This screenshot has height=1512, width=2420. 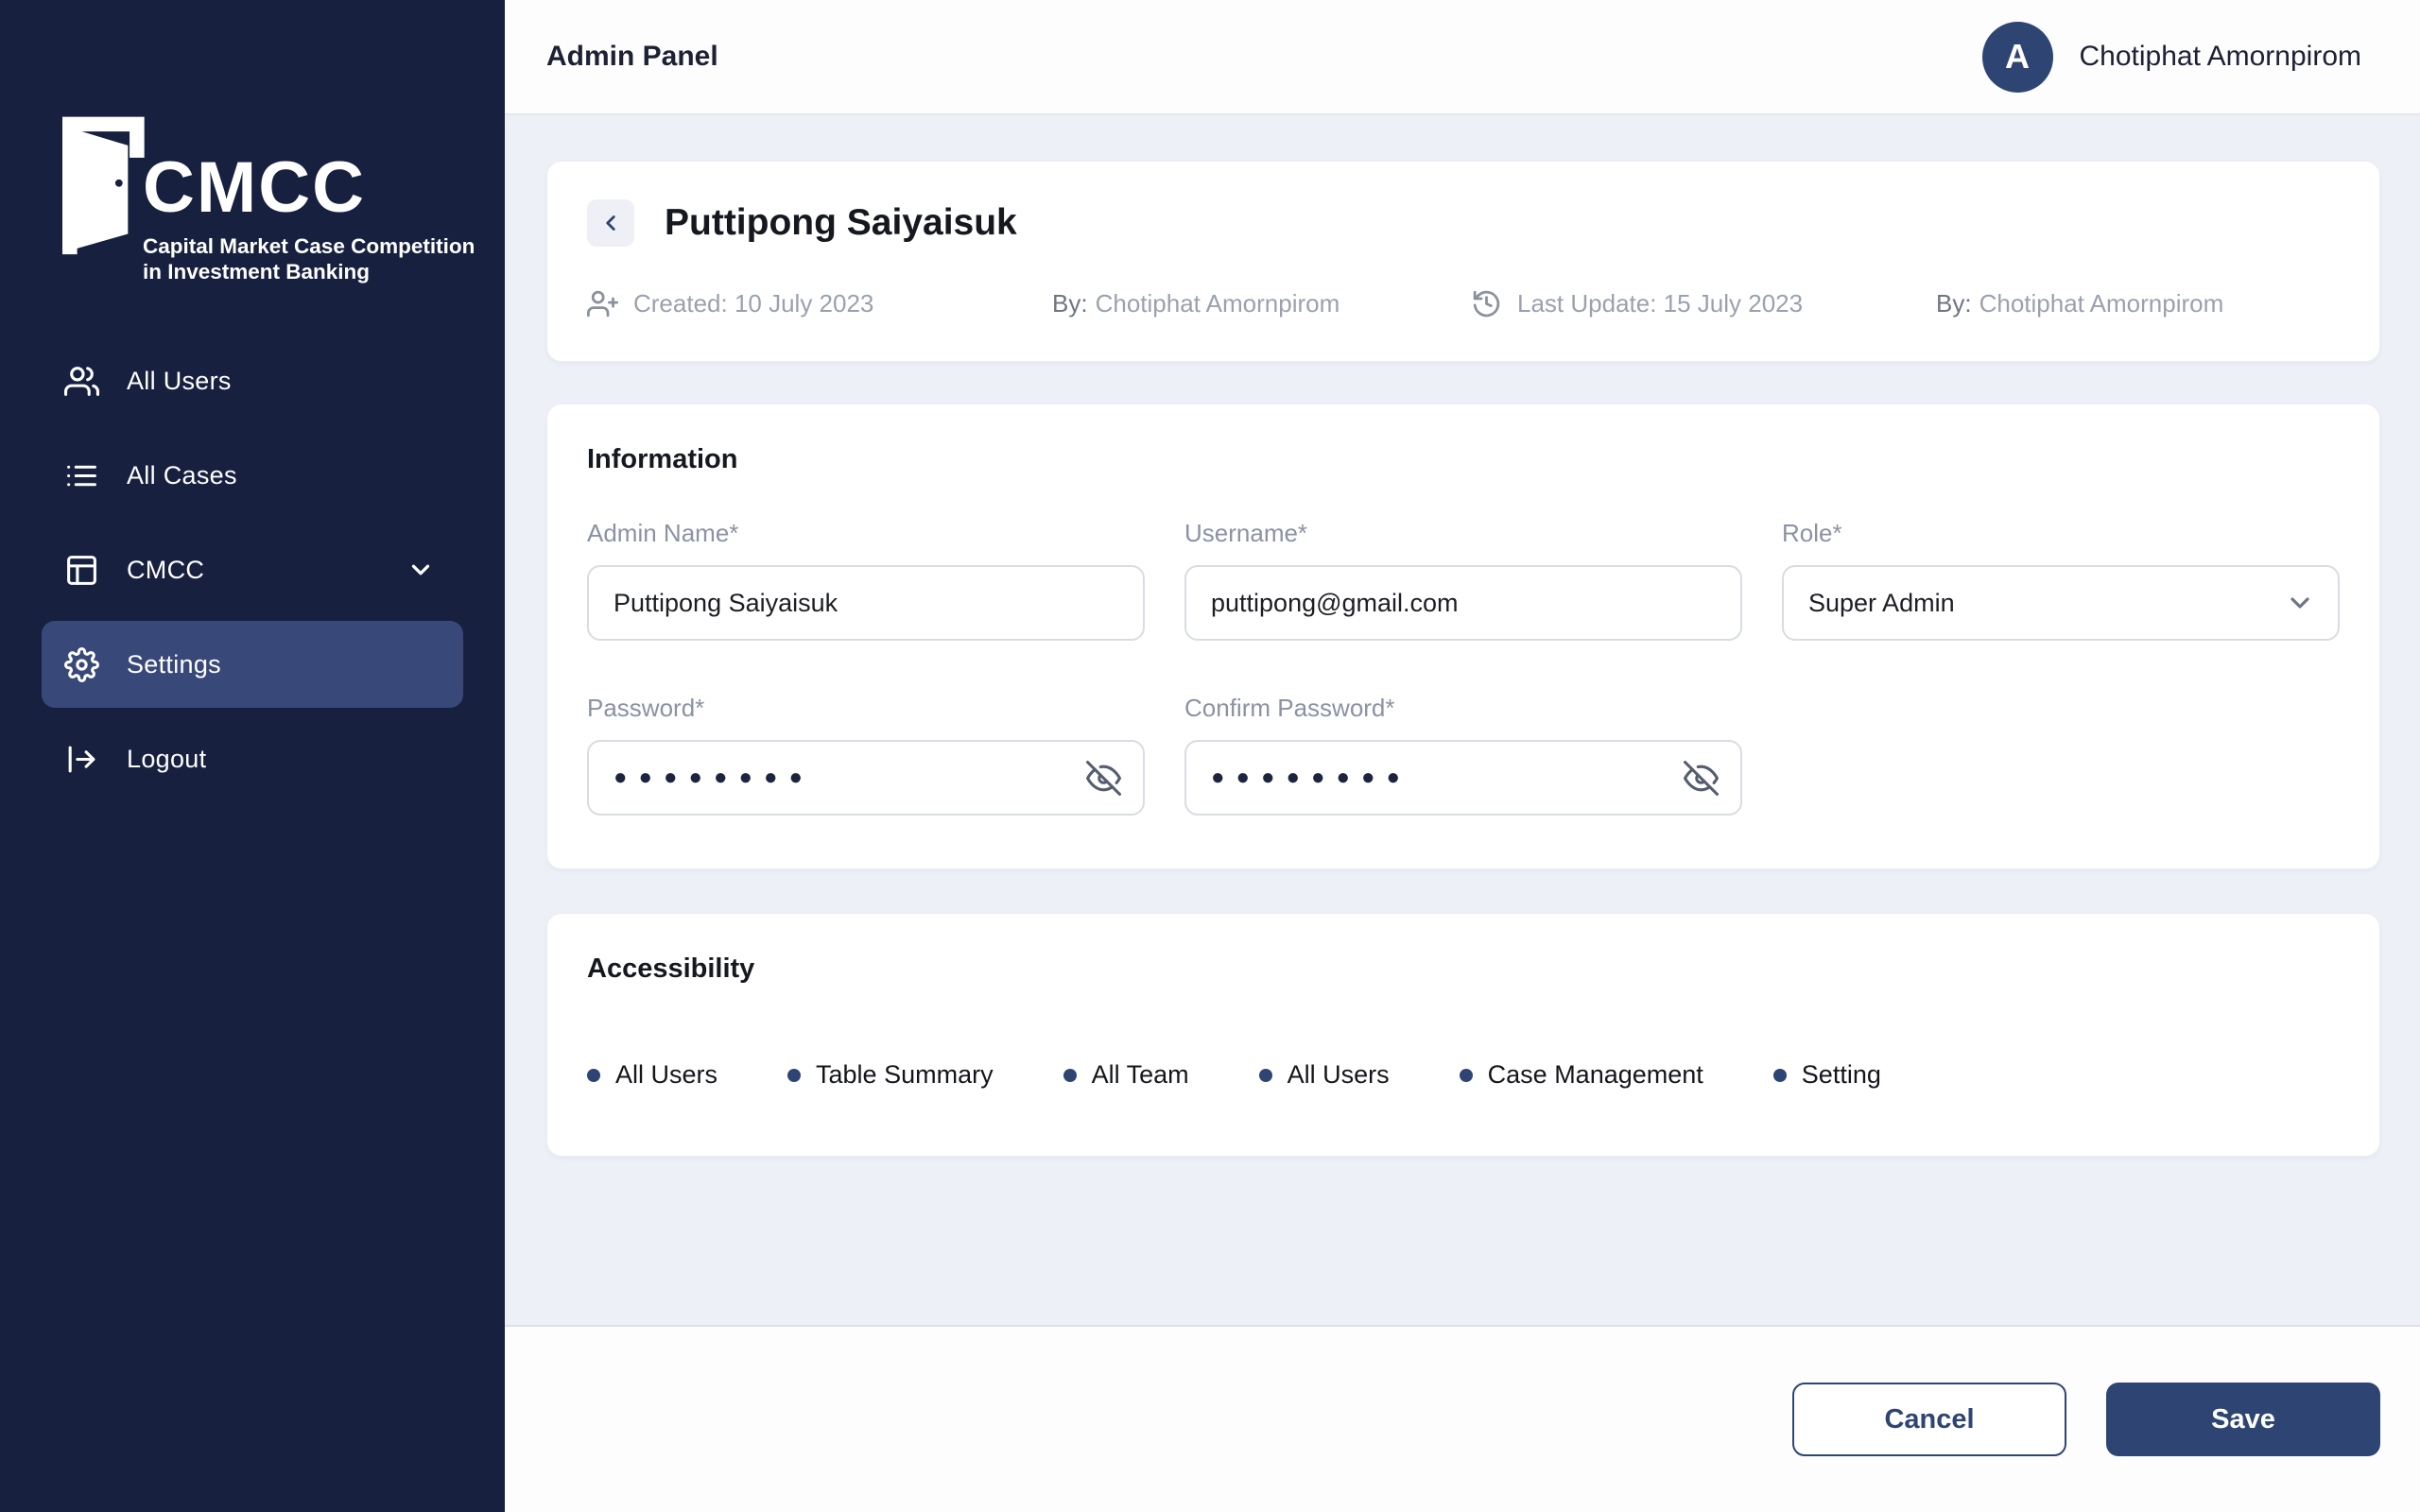 I want to click on topbar-user: A Chotiphat Amornpirom, so click(x=2171, y=57).